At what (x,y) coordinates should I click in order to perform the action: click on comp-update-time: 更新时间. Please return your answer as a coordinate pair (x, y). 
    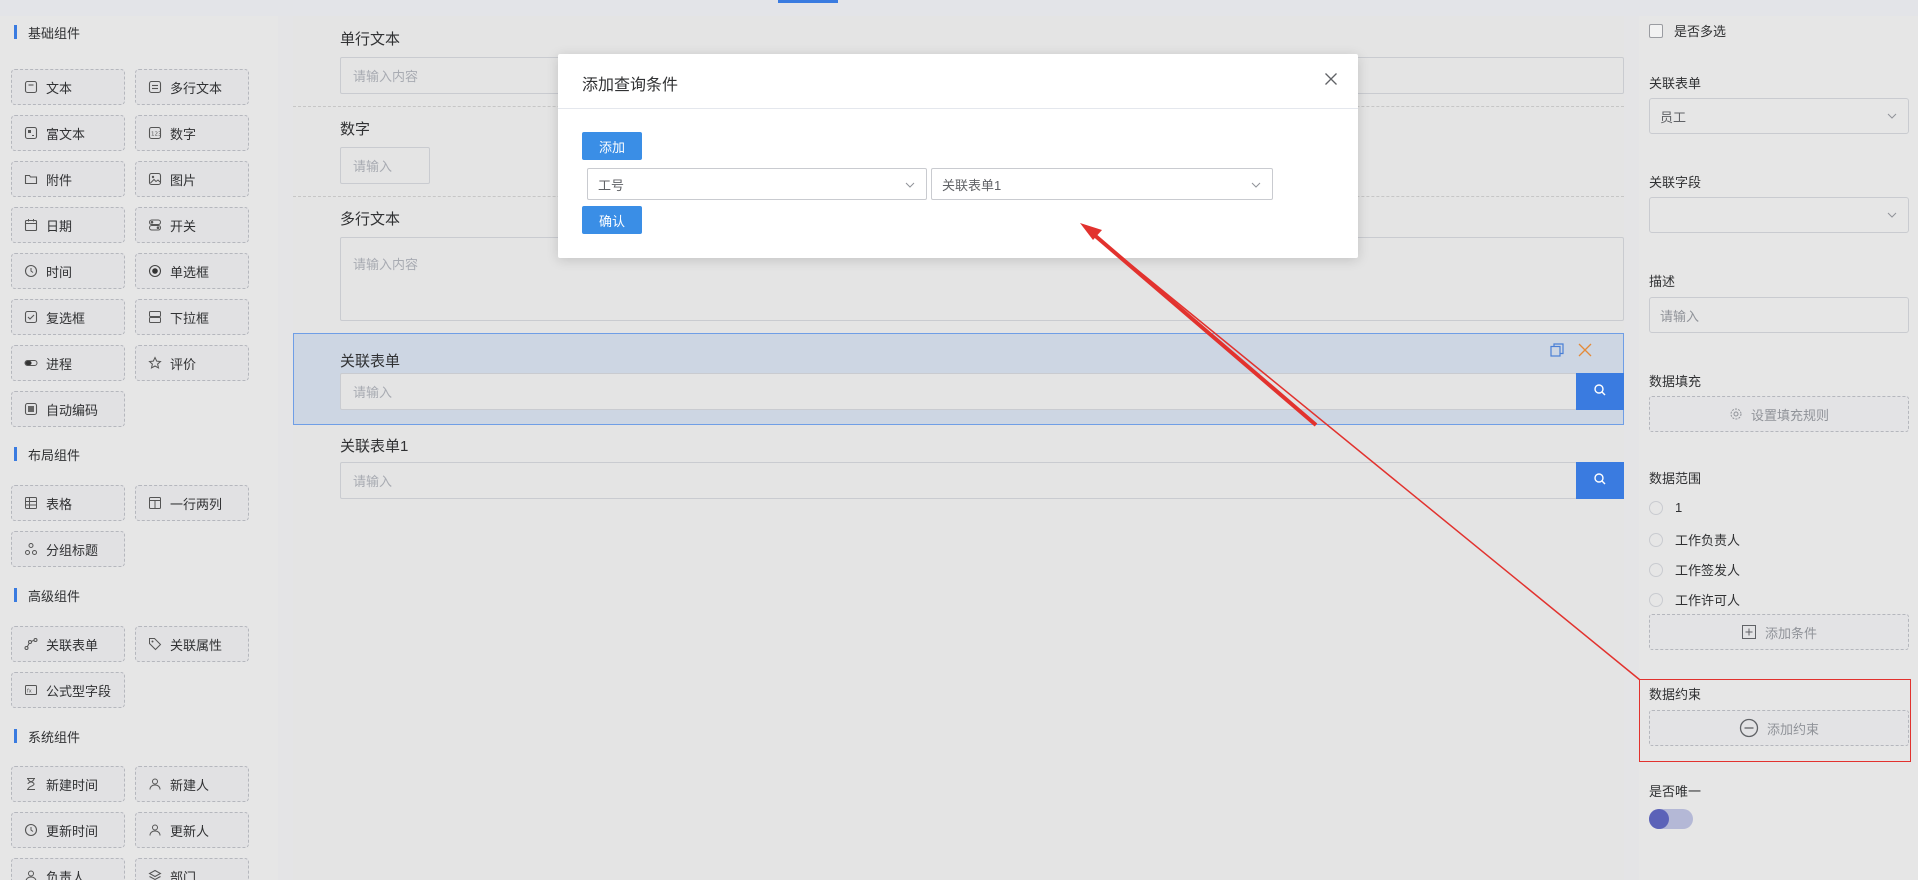
    Looking at the image, I should click on (68, 830).